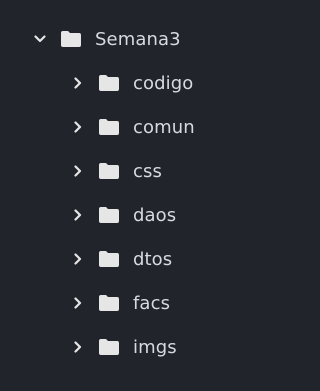  I want to click on tree-item-label: comun, so click(164, 127).